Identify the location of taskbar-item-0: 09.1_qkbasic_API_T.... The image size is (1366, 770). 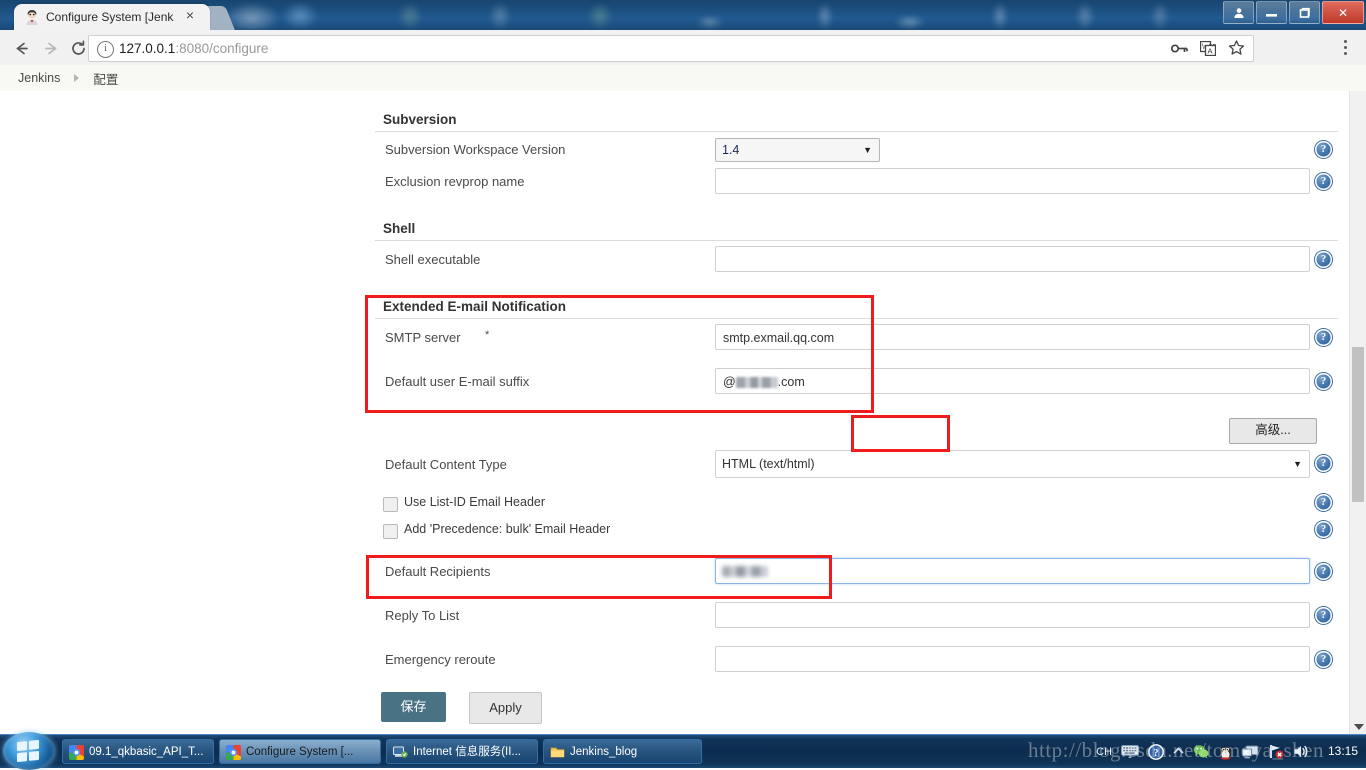
(138, 751).